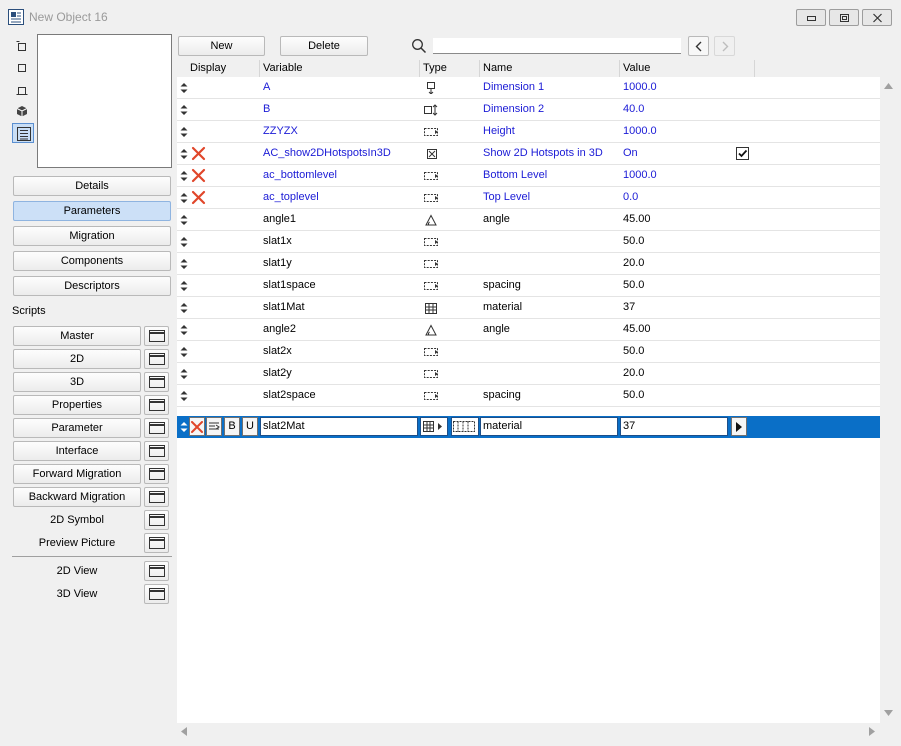 This screenshot has width=901, height=746. Describe the element at coordinates (156, 451) in the screenshot. I see `open-interface-window-button` at that location.